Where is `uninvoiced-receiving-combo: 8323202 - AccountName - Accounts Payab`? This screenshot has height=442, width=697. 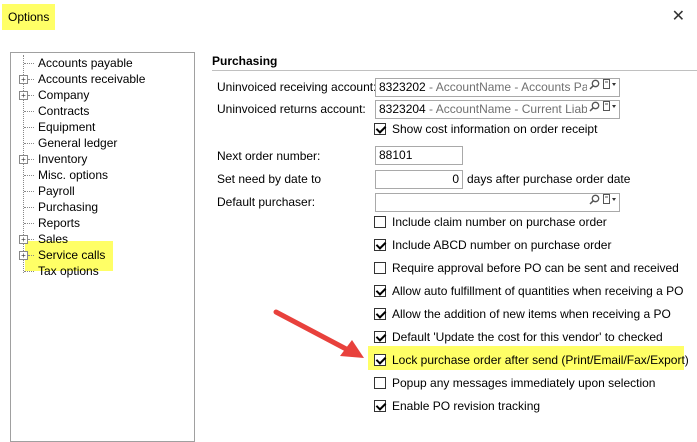
uninvoiced-receiving-combo: 8323202 - AccountName - Accounts Payab is located at coordinates (497, 87).